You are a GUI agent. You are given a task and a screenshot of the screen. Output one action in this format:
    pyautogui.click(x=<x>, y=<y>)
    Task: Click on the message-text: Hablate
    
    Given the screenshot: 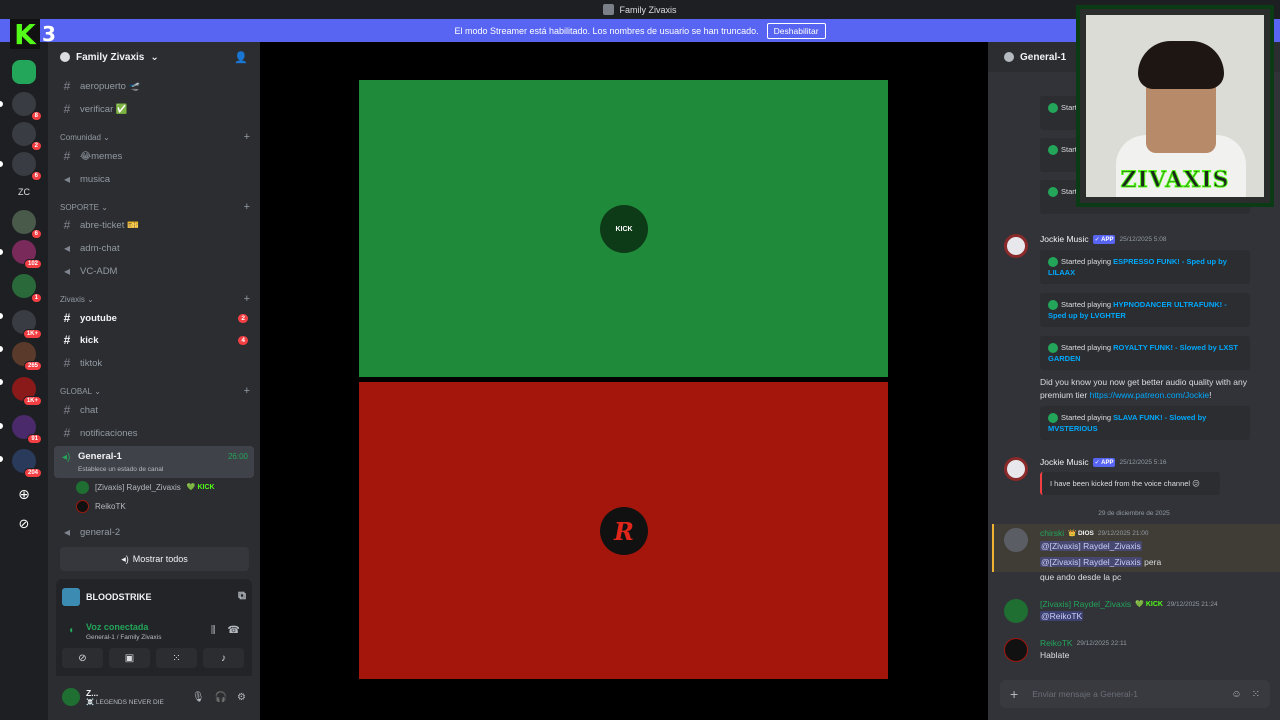 What is the action you would take?
    pyautogui.click(x=1055, y=655)
    